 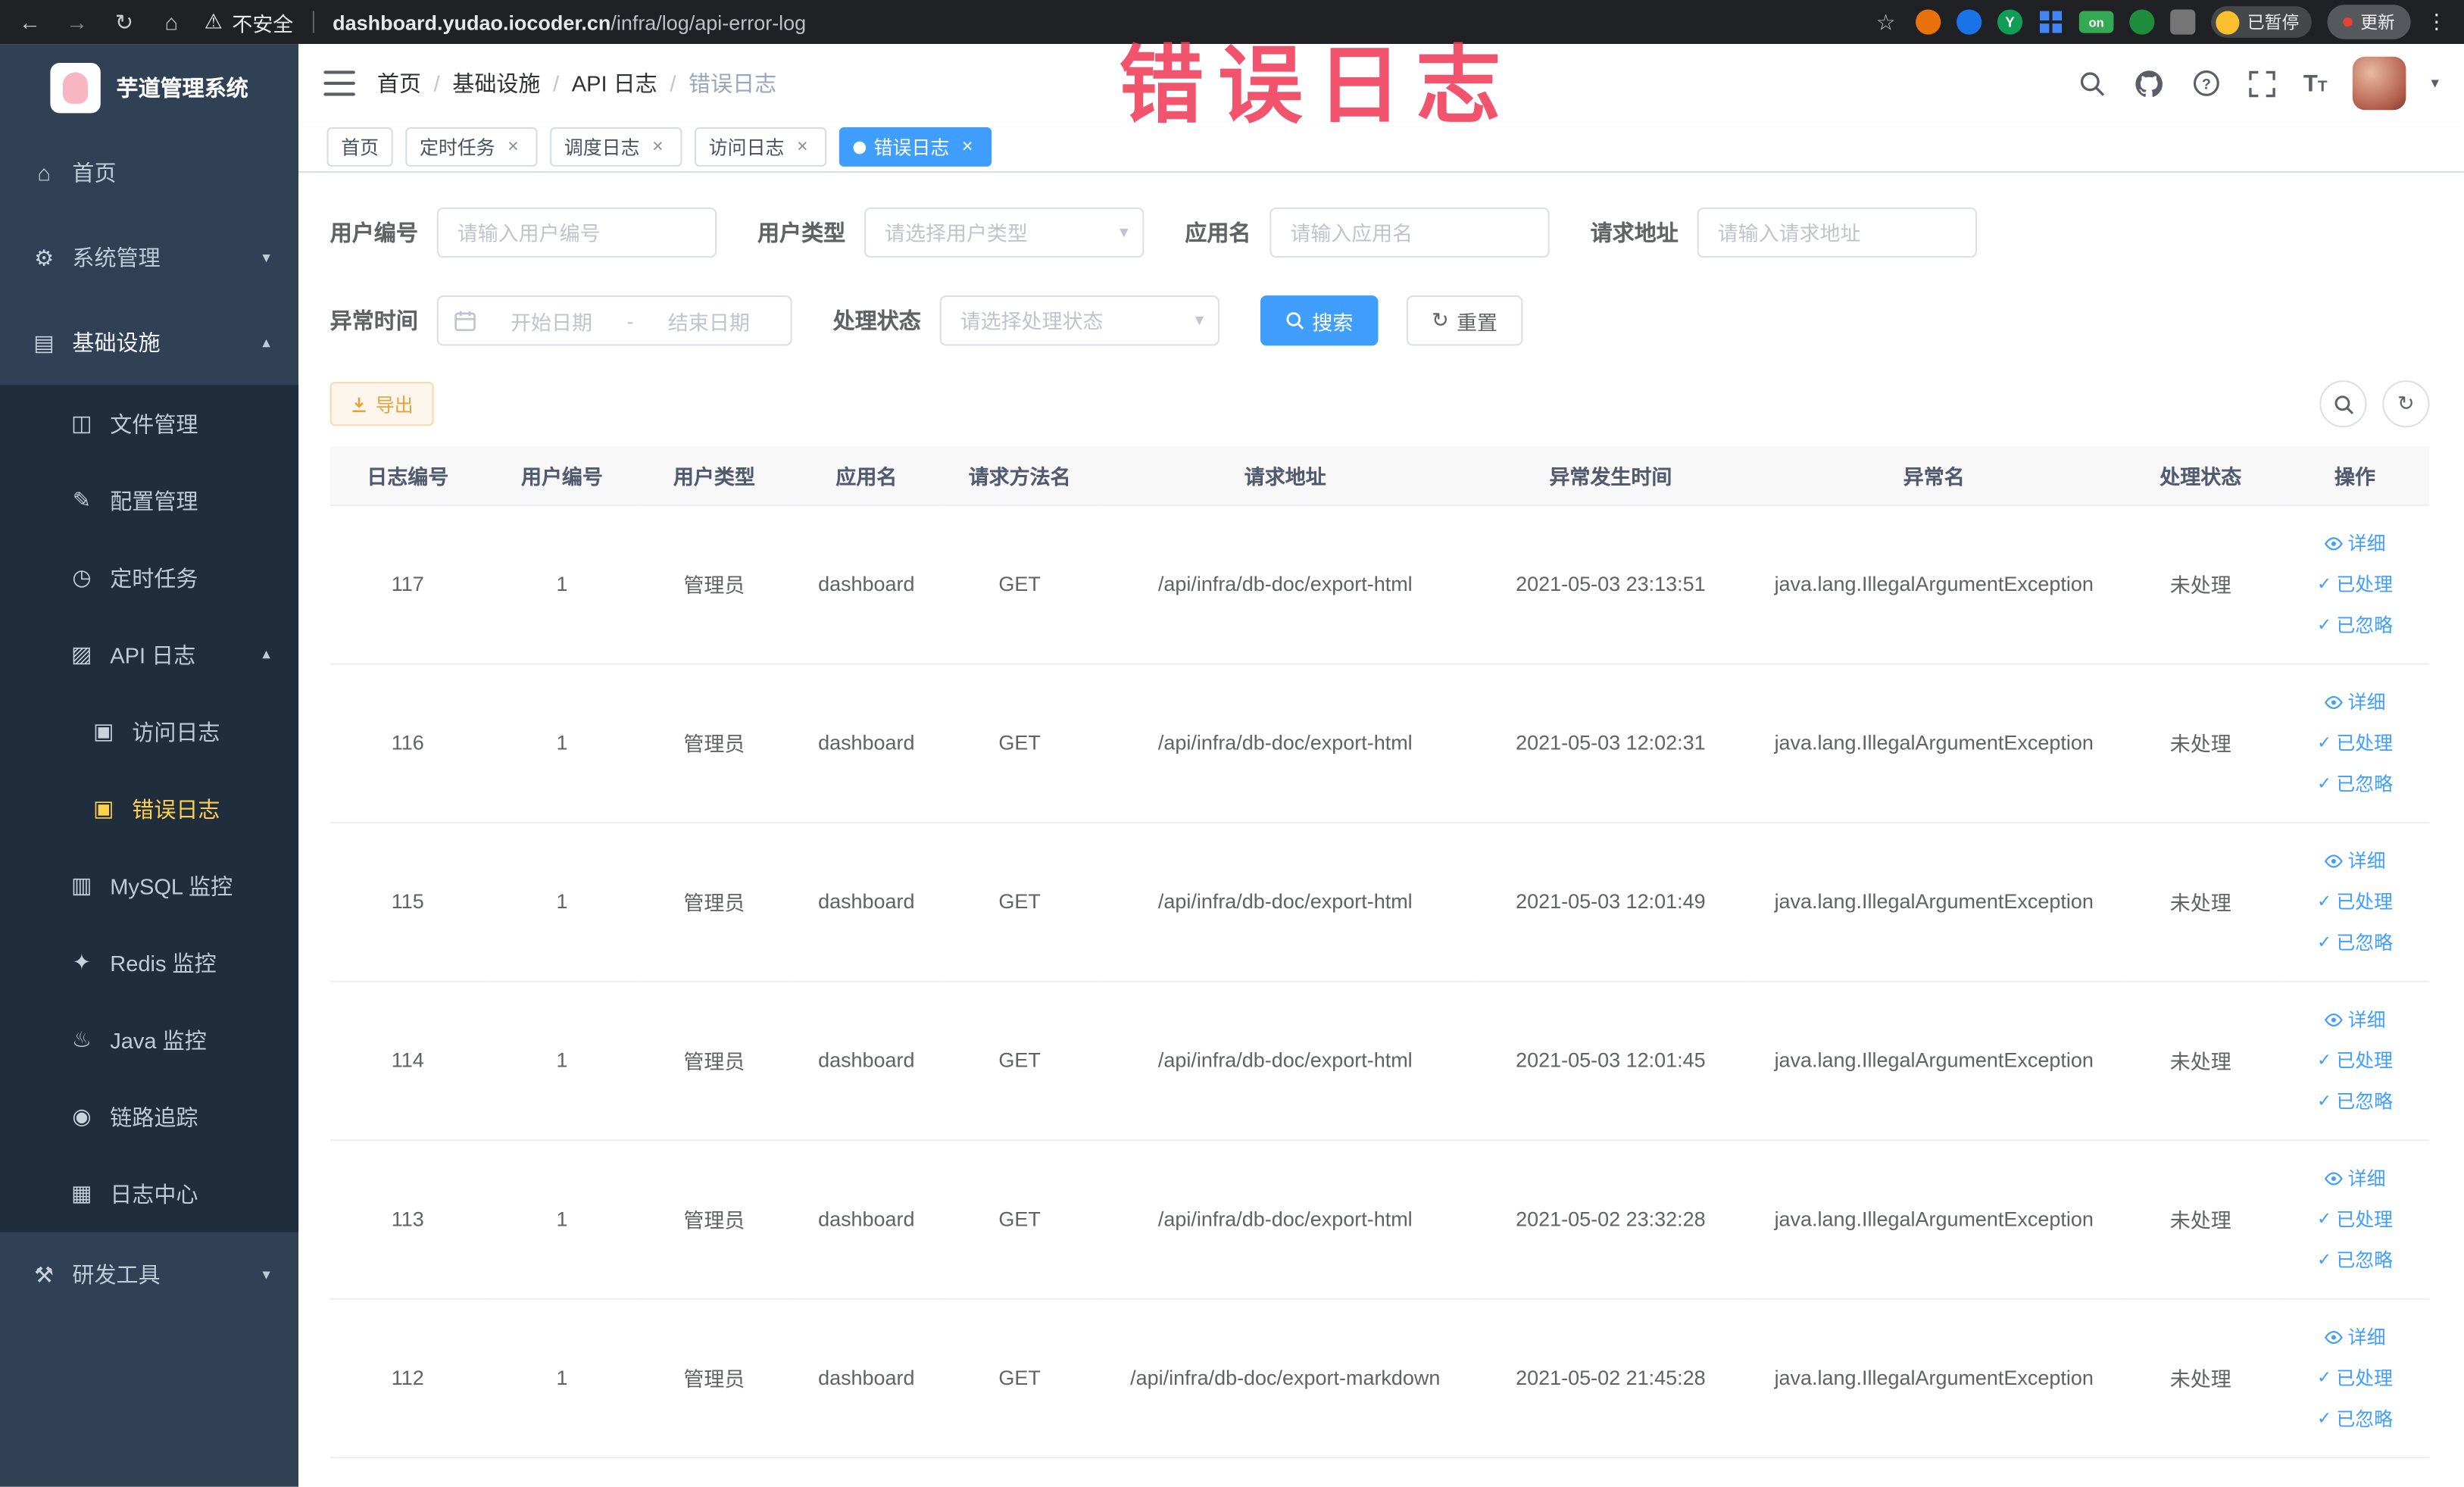 What do you see at coordinates (381, 404) in the screenshot?
I see `export-button: 导出` at bounding box center [381, 404].